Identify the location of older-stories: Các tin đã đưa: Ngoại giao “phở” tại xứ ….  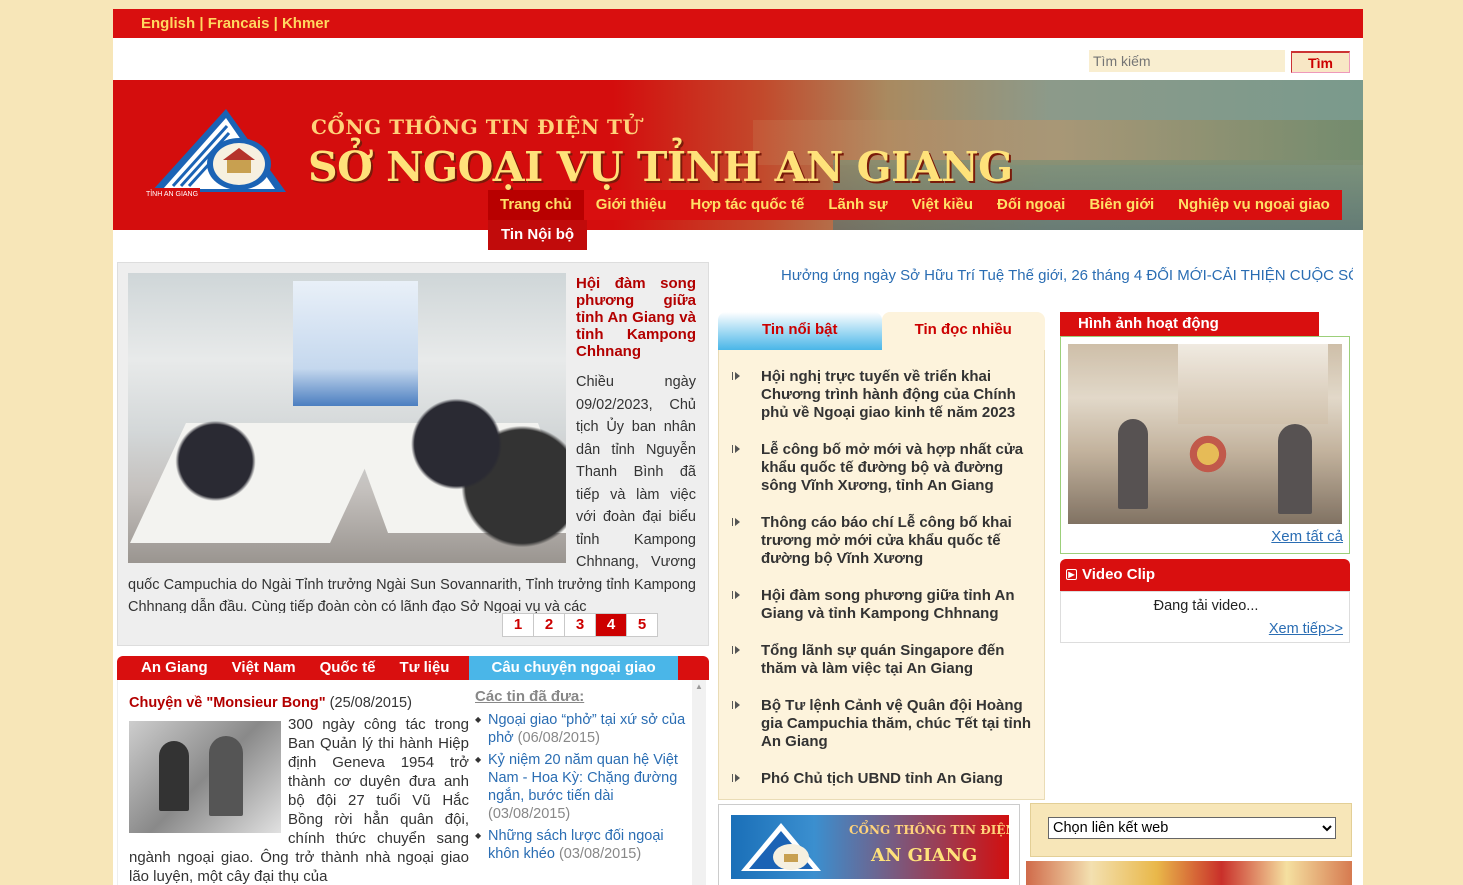
(585, 777).